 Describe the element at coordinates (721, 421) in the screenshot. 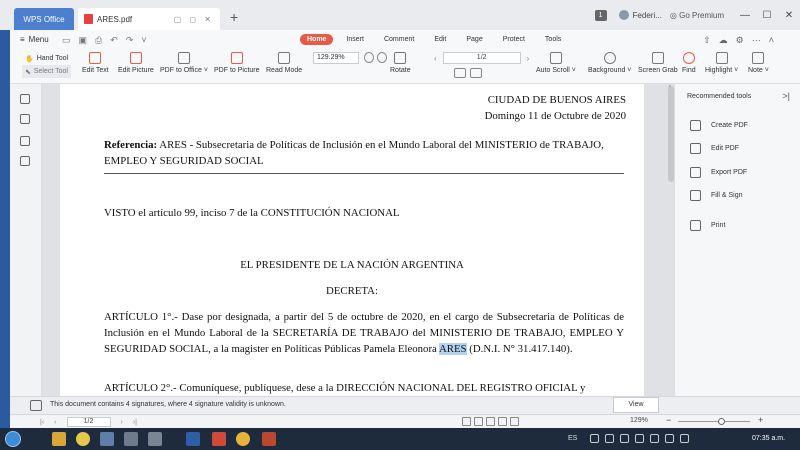

I see `zoom-slider-knob` at that location.